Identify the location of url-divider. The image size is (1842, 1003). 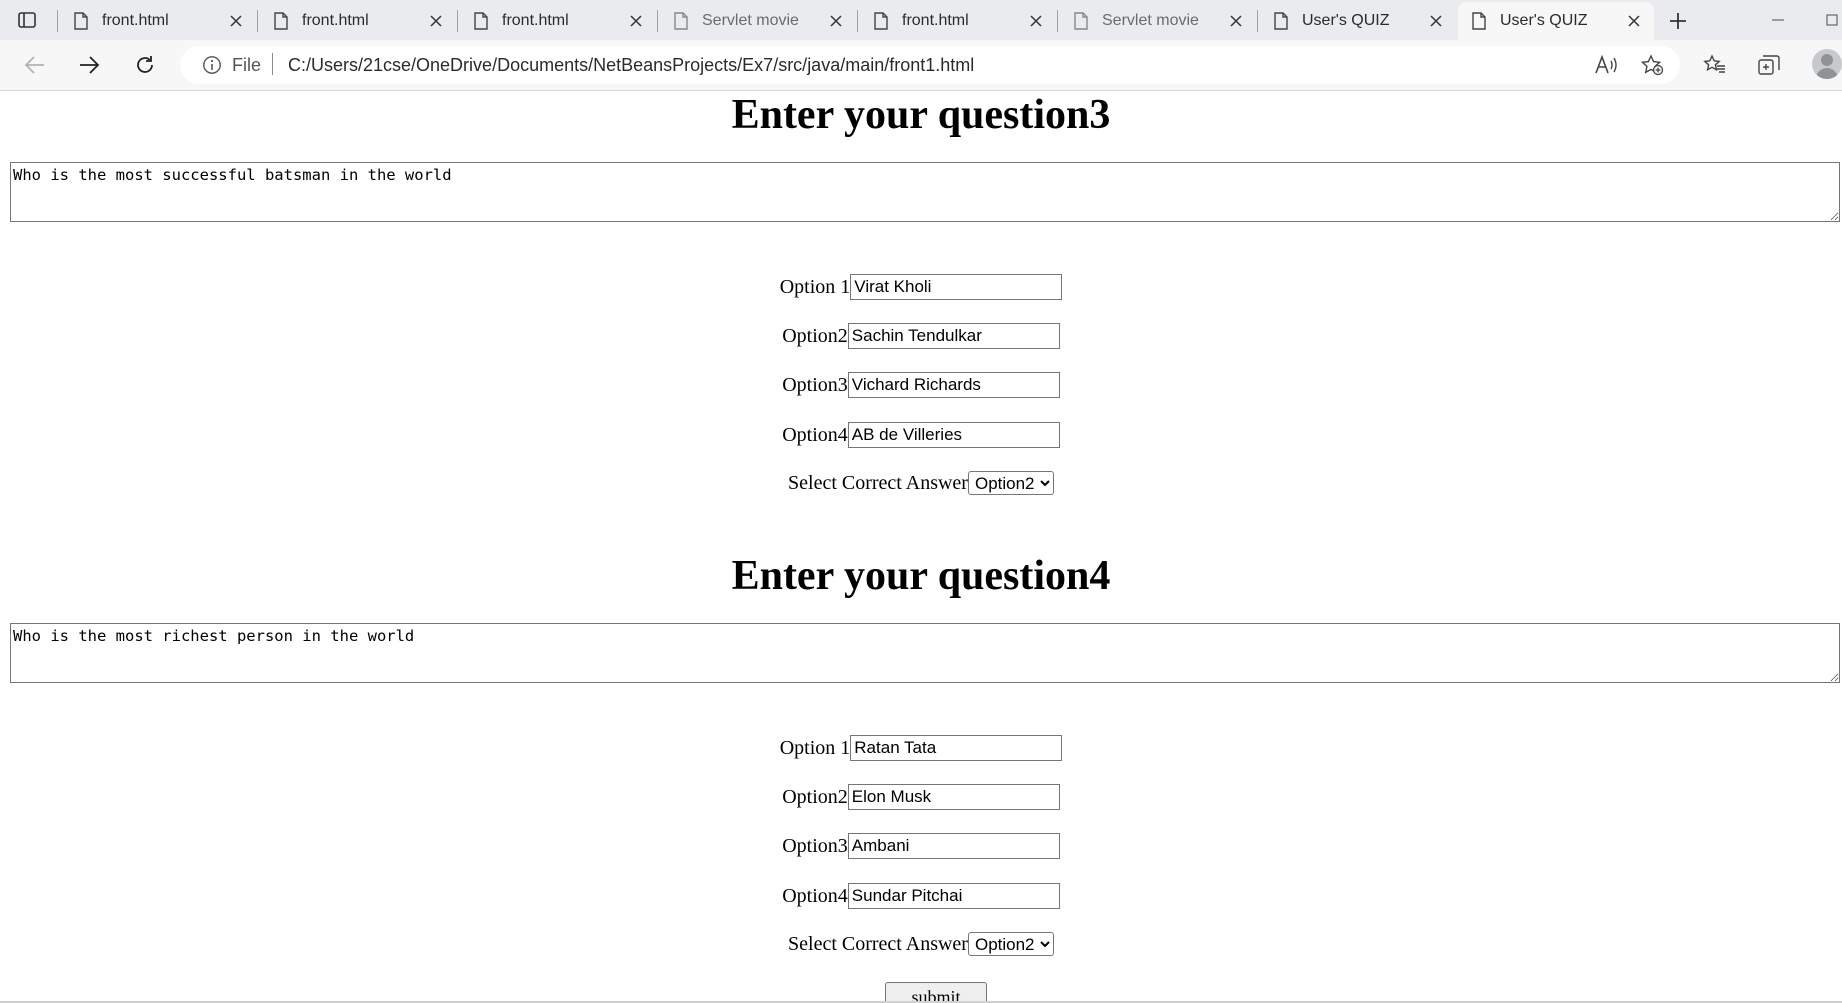
(272, 64).